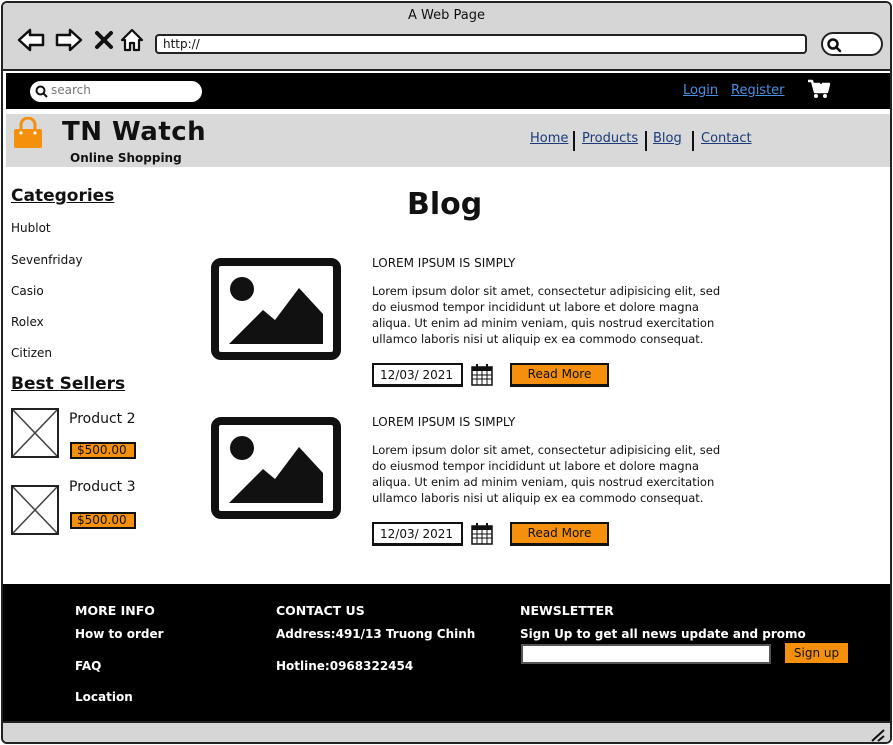 This screenshot has width=893, height=745. What do you see at coordinates (27, 291) in the screenshot?
I see `category-item: Casio` at bounding box center [27, 291].